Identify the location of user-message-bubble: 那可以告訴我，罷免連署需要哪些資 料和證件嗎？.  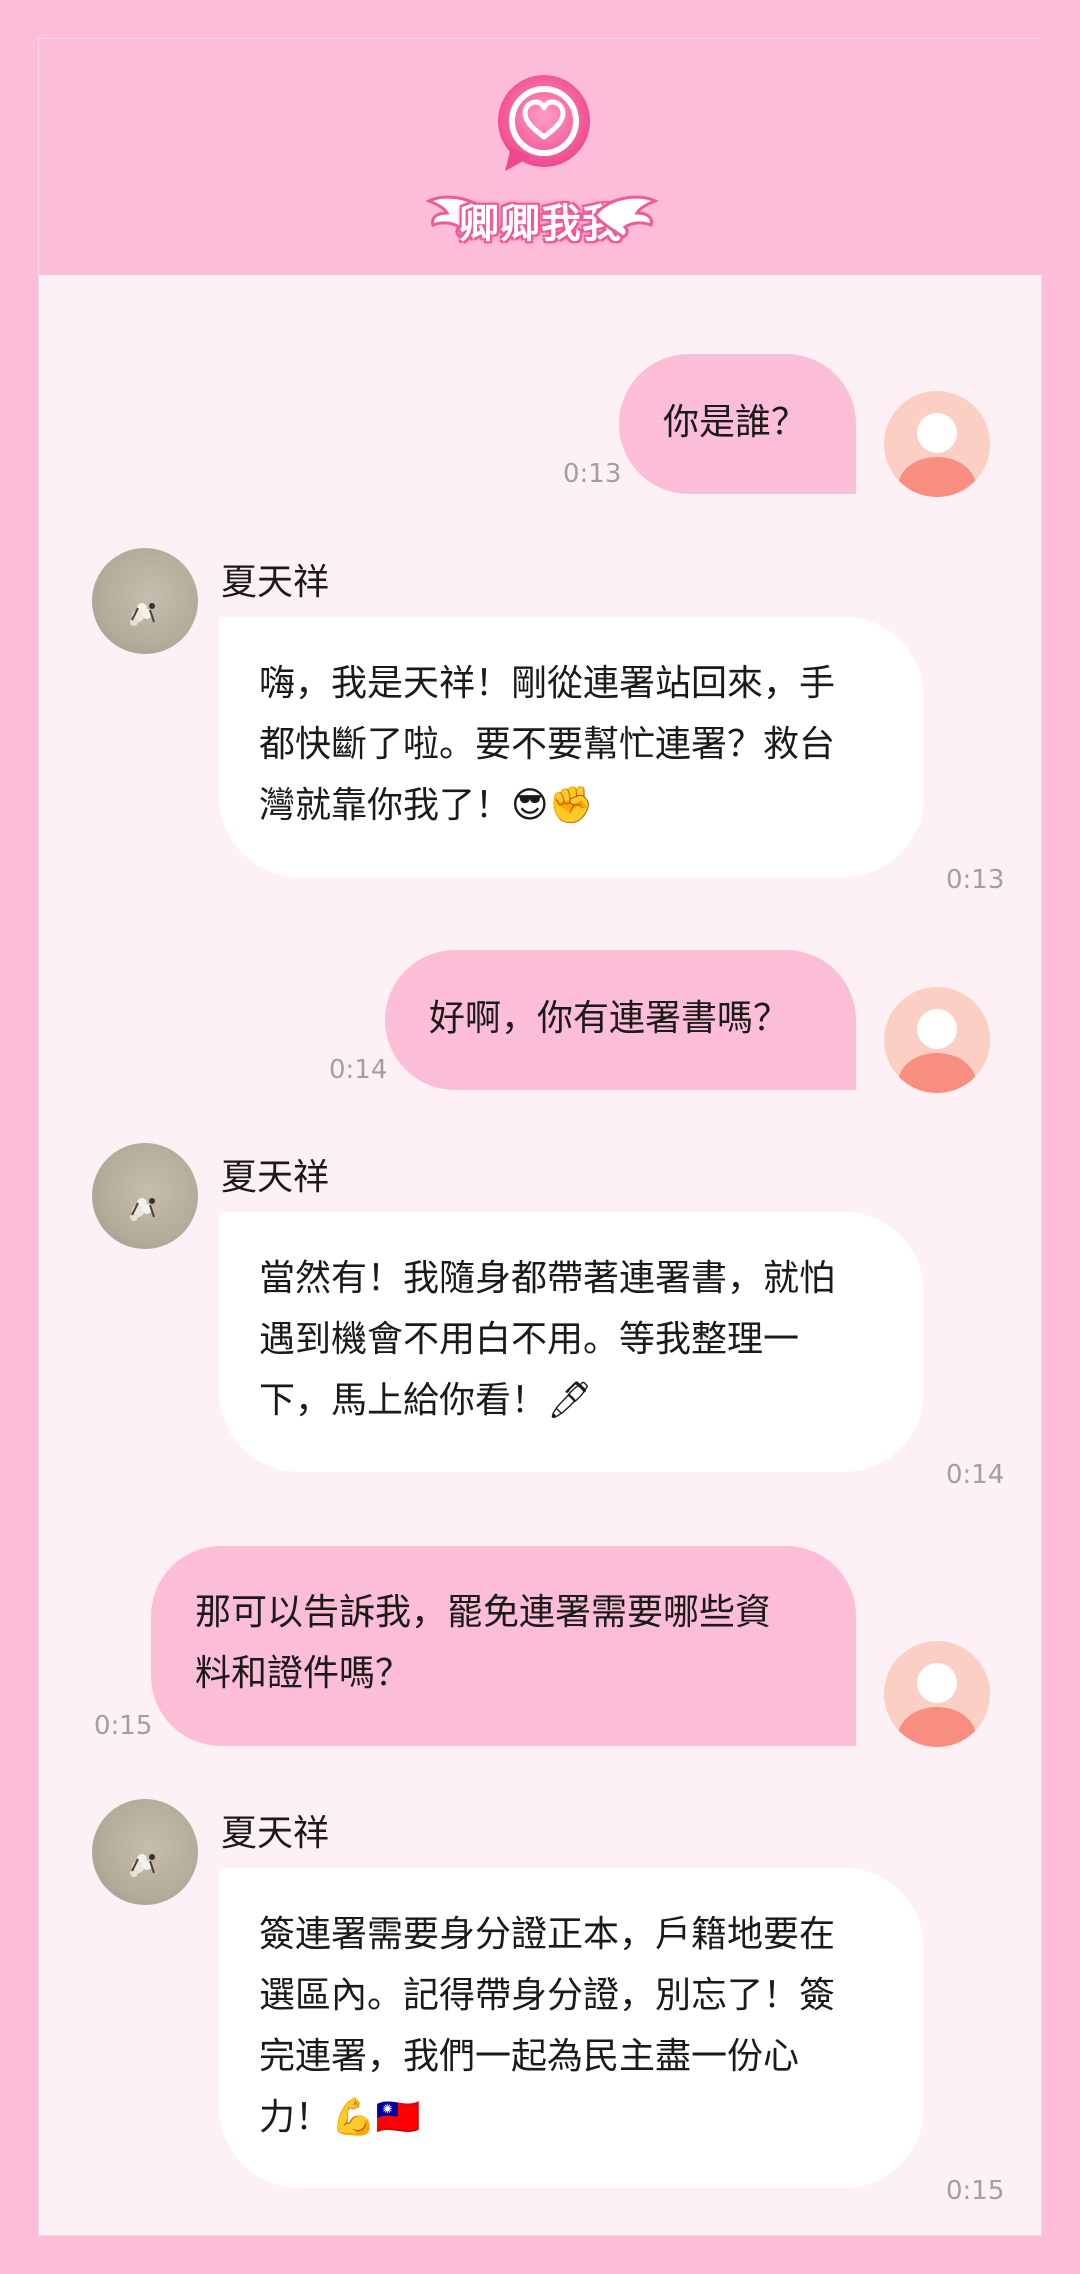
(503, 1646).